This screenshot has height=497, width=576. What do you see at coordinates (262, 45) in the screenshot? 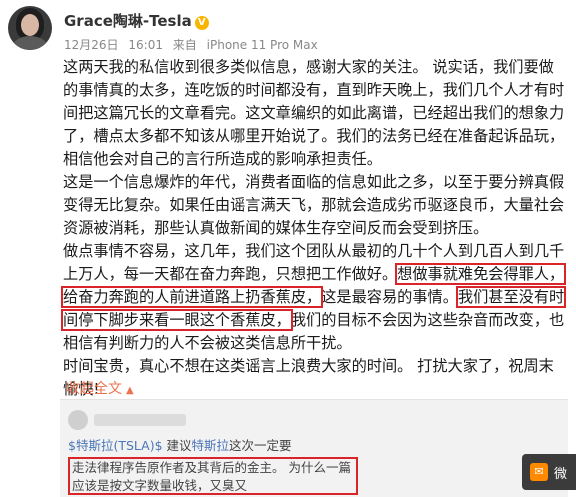
I see `post-device: iPhone 11 Pro Max` at bounding box center [262, 45].